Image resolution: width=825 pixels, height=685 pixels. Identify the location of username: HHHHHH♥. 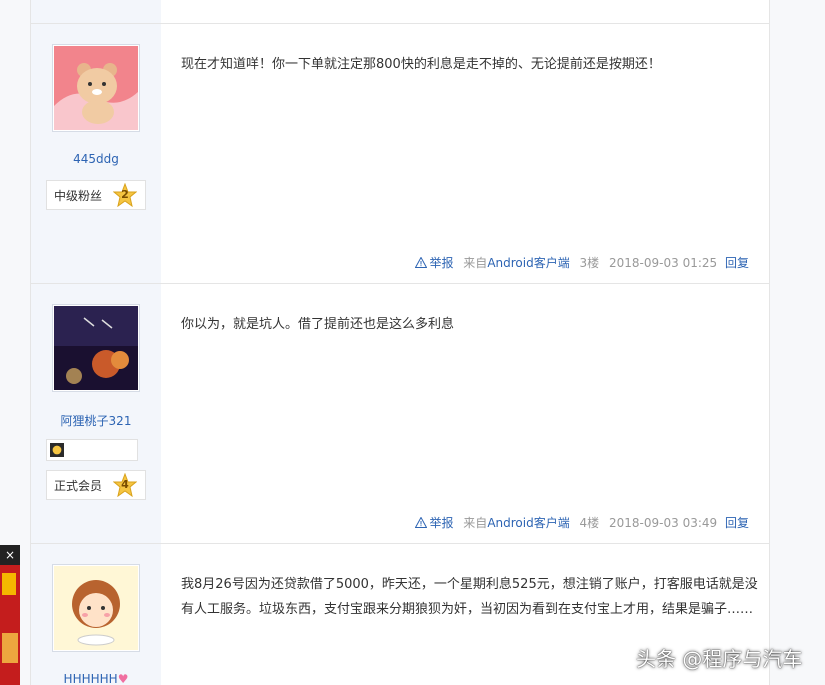
(96, 678).